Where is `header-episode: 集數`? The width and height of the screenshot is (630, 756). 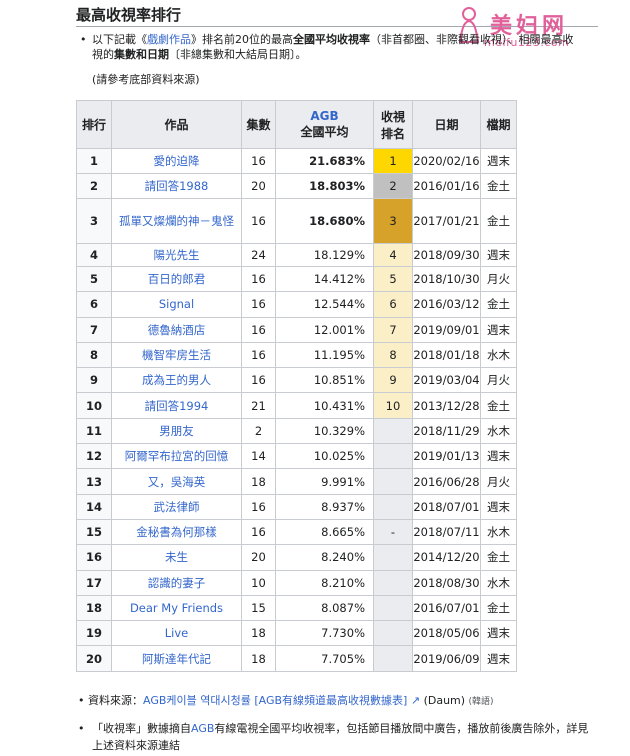 header-episode: 集數 is located at coordinates (258, 124).